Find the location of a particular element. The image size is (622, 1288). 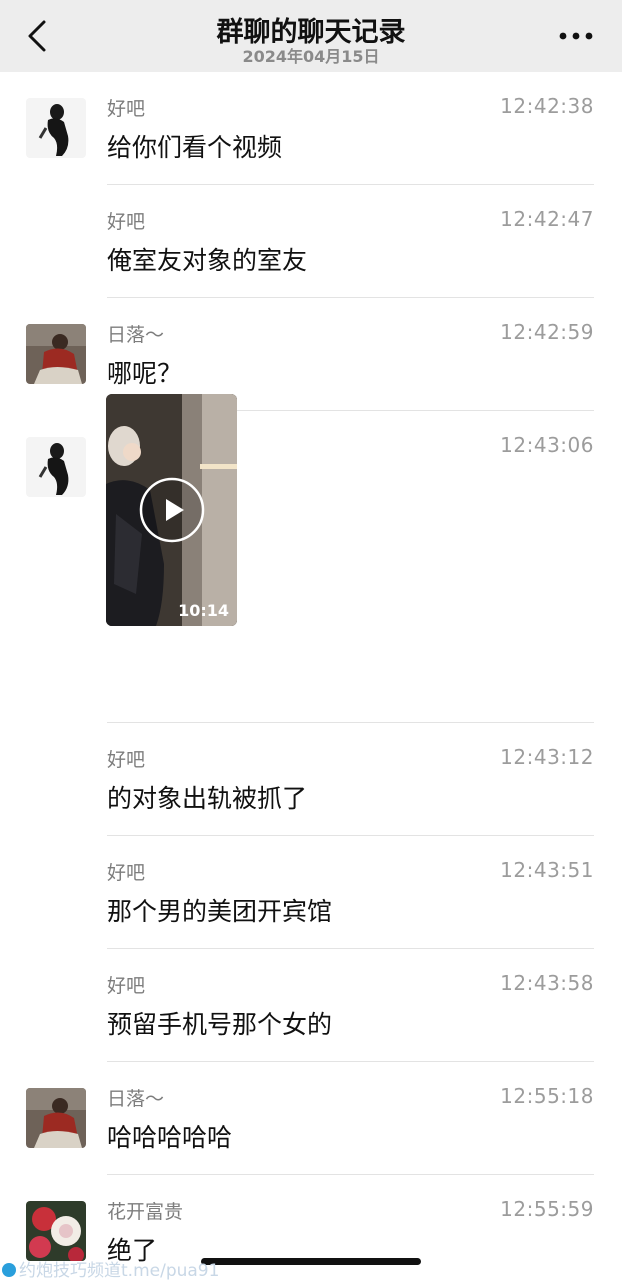

message-time: 12:43:51 is located at coordinates (547, 870).